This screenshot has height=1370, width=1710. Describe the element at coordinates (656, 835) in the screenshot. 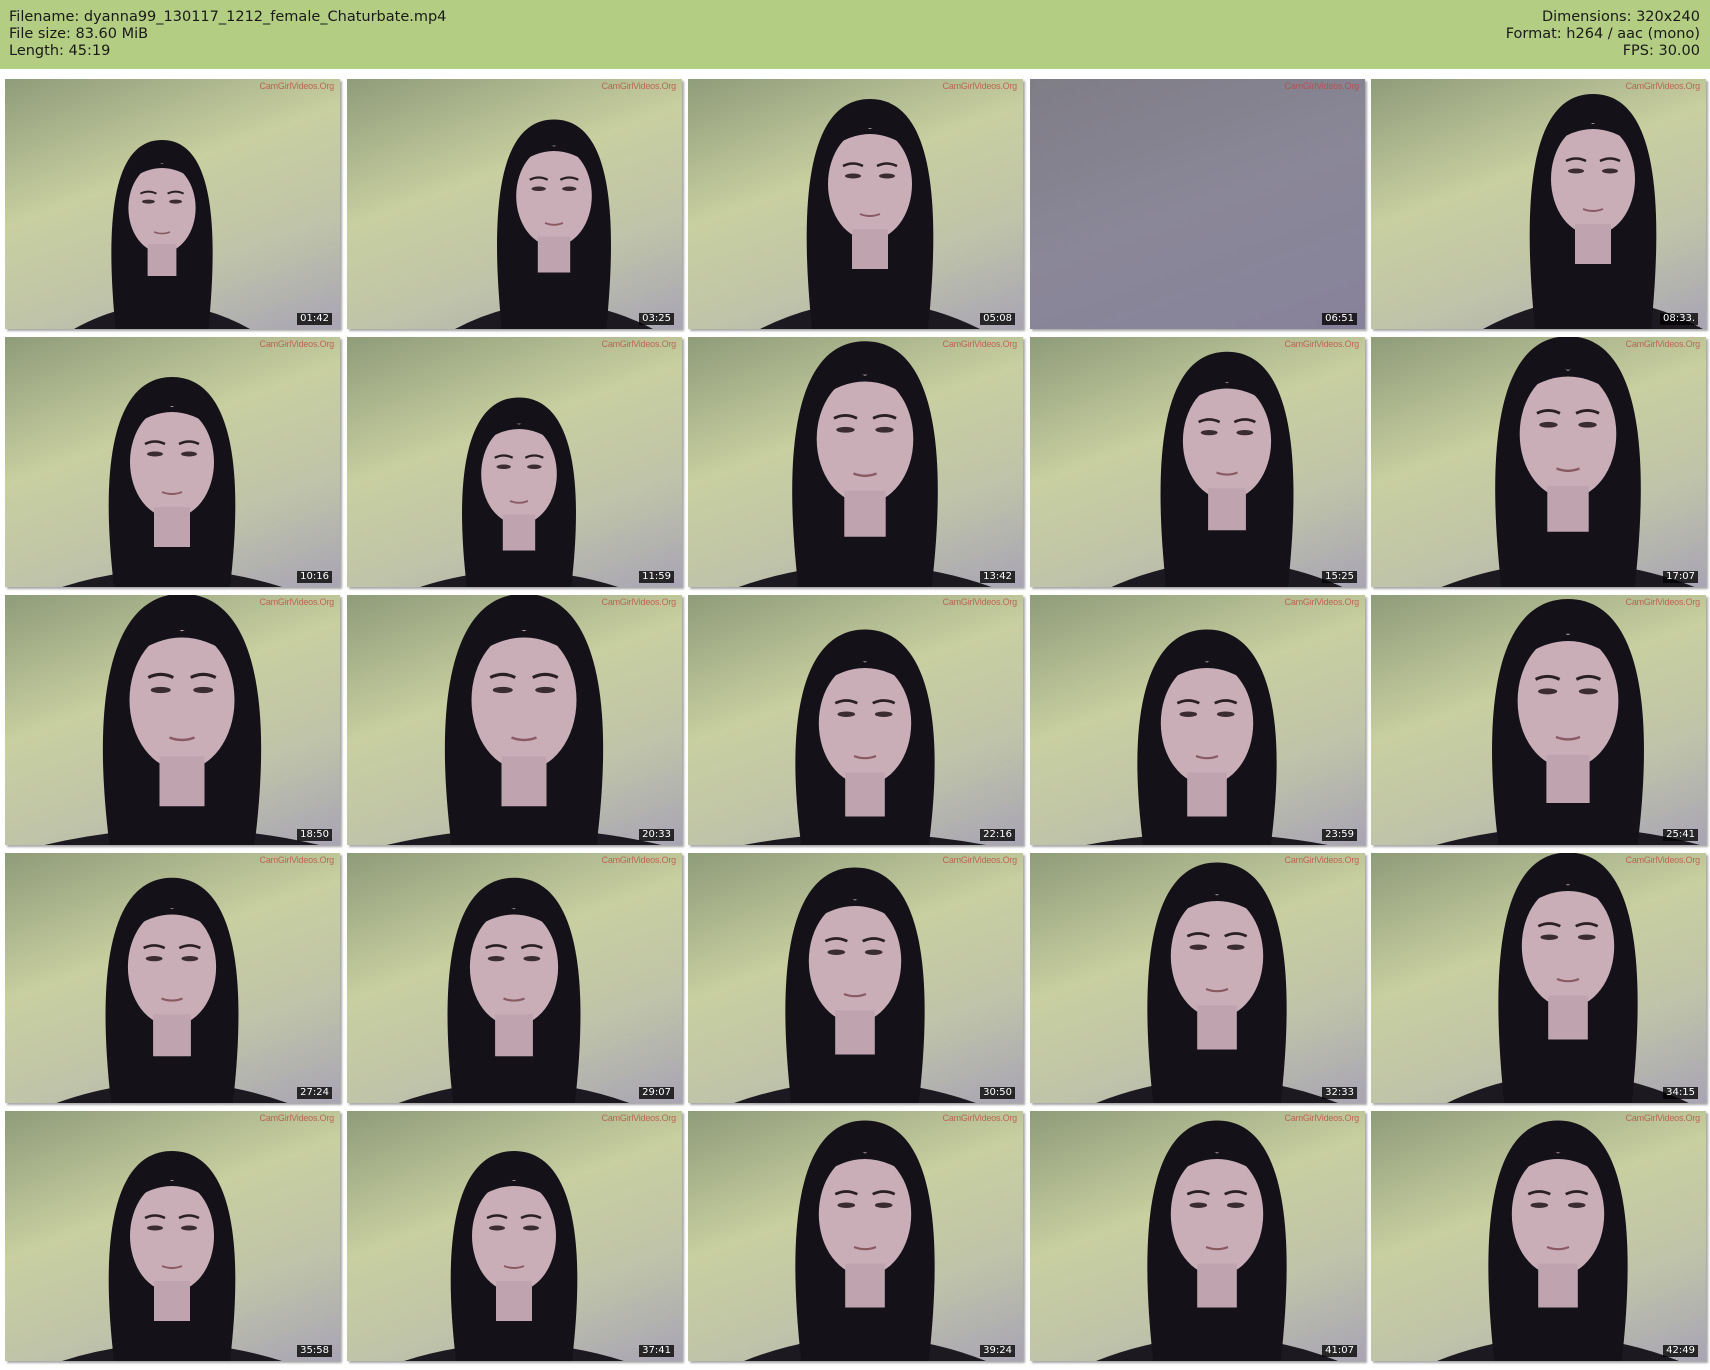

I see `timestamp-label: 20:33` at that location.